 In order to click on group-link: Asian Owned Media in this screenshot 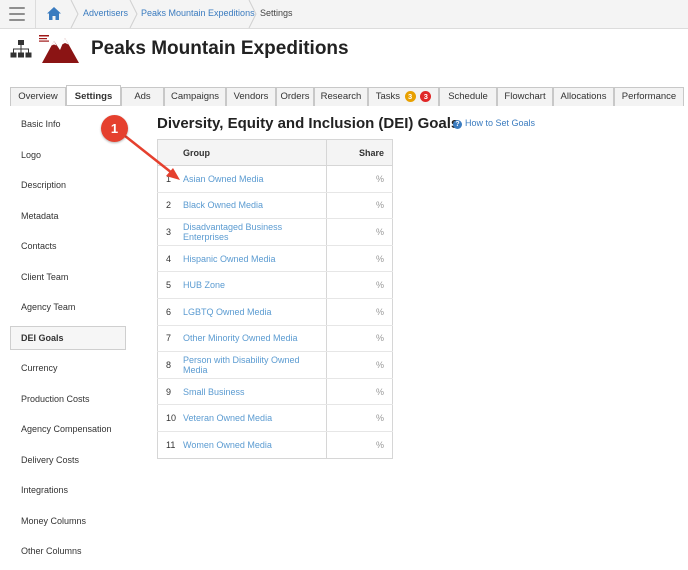, I will do `click(223, 179)`.